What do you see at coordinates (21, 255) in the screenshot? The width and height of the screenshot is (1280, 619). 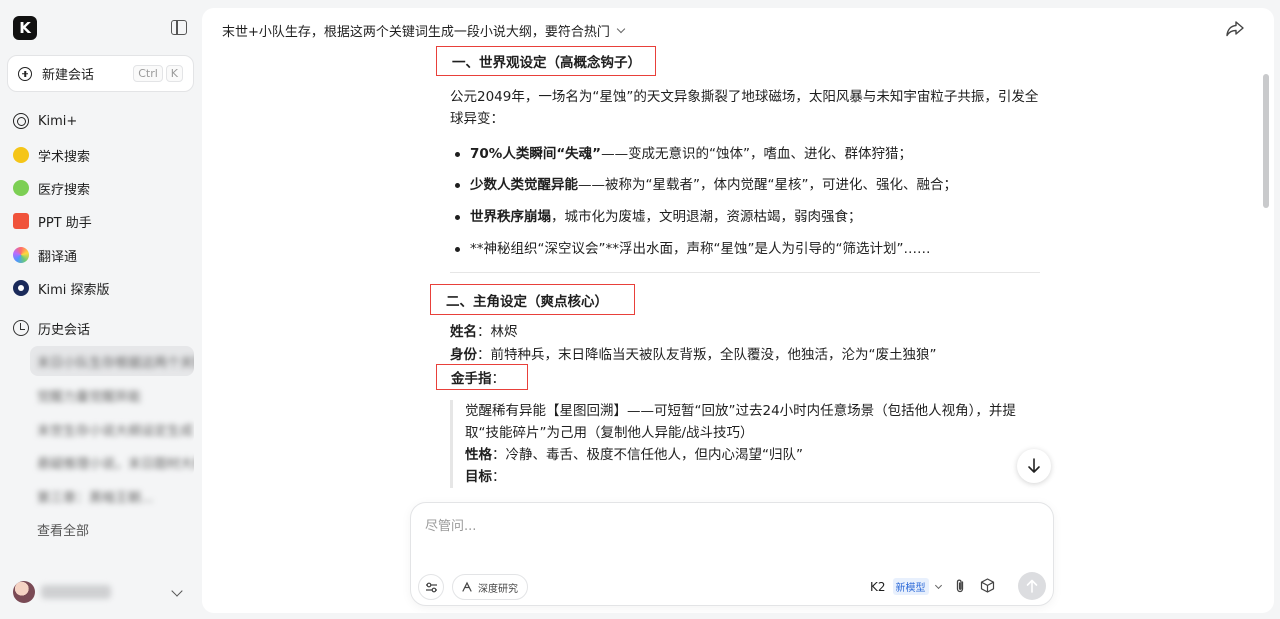 I see `translate-icon` at bounding box center [21, 255].